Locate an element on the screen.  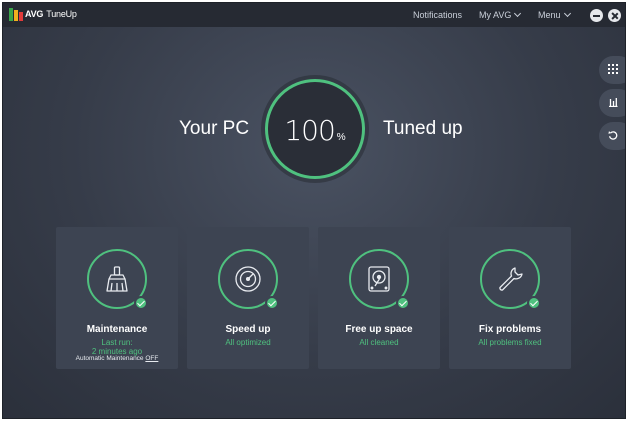
tune-score-unit: % is located at coordinates (341, 137).